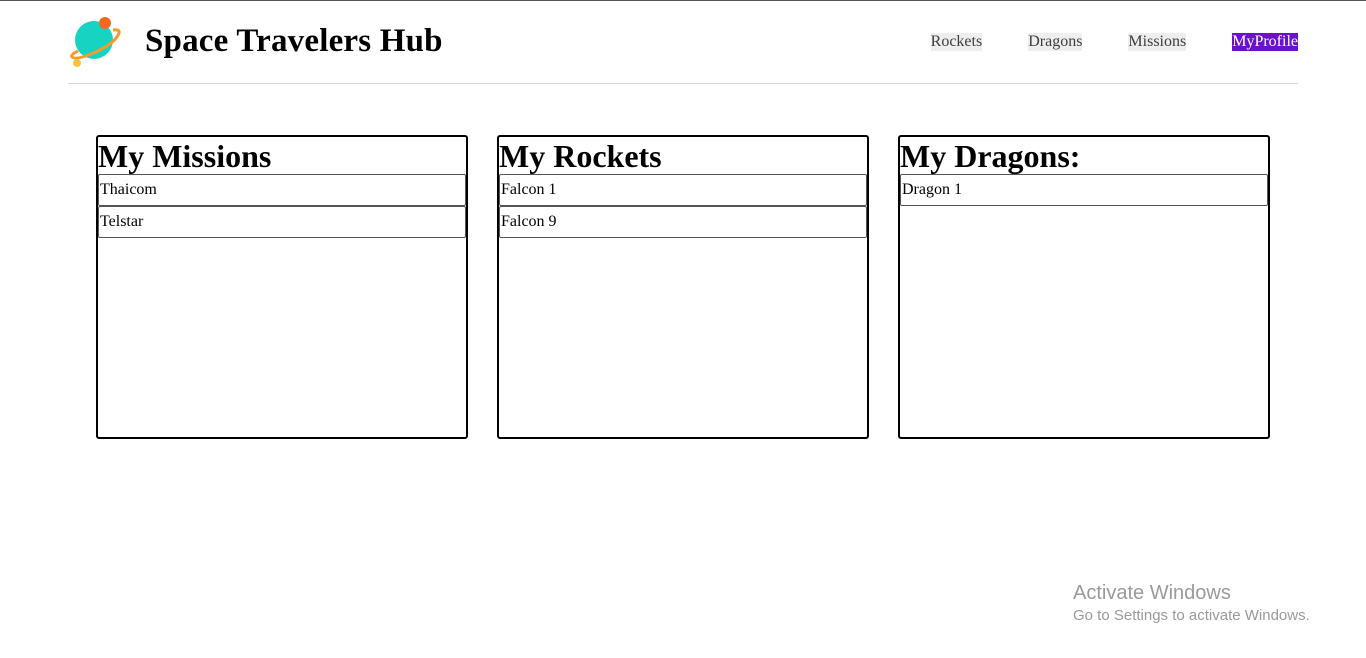 The height and width of the screenshot is (658, 1366). I want to click on my-rockets-title: My Rockets, so click(580, 156).